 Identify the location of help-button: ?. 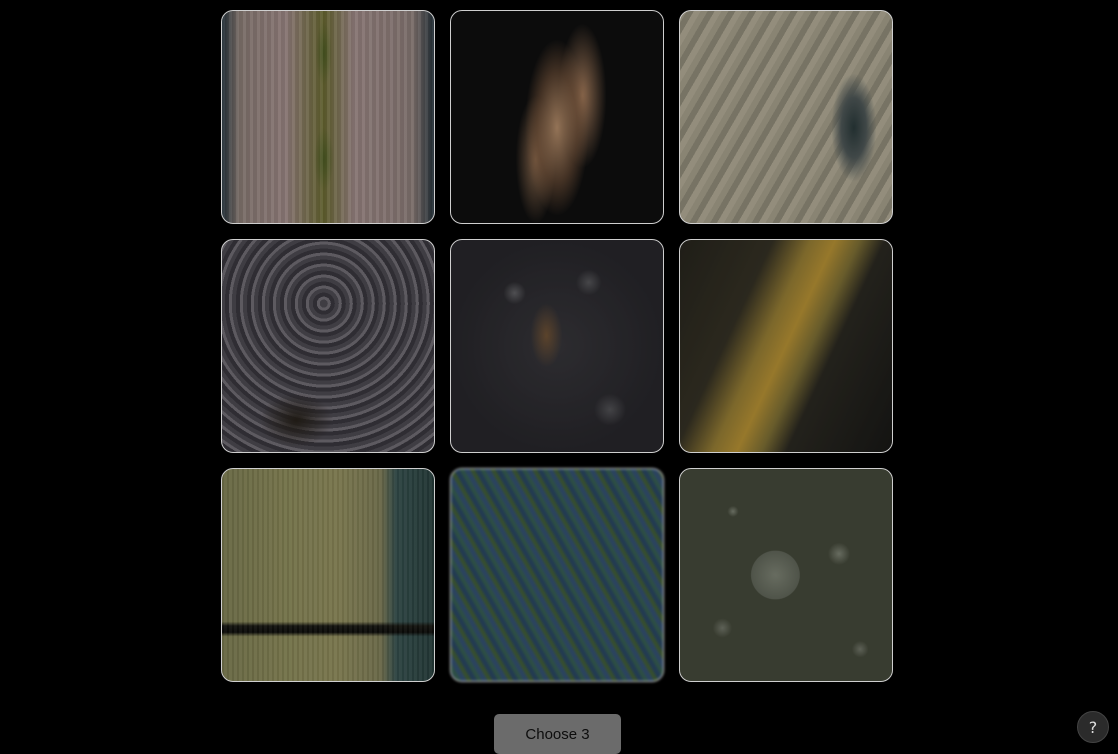
(1093, 727).